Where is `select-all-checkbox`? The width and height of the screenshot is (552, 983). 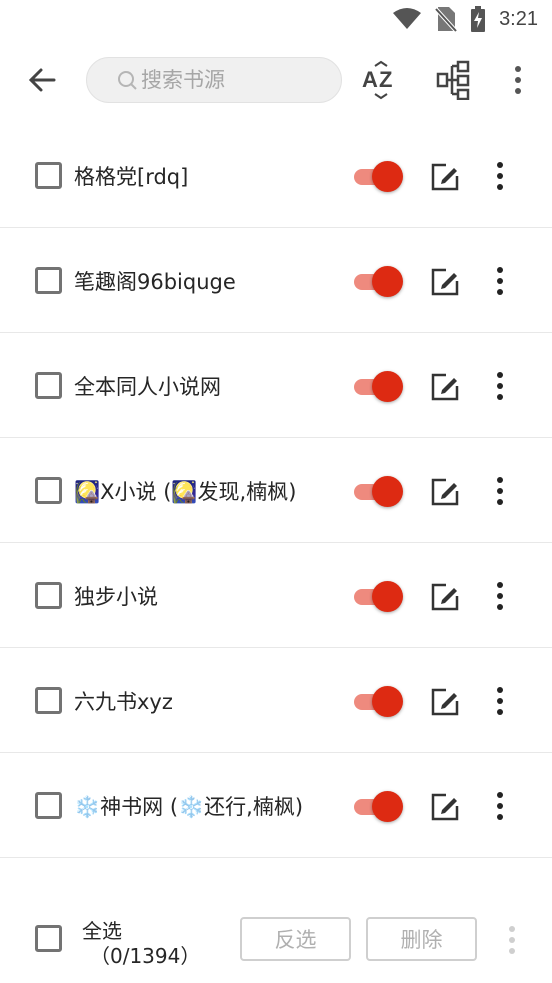 select-all-checkbox is located at coordinates (48, 938).